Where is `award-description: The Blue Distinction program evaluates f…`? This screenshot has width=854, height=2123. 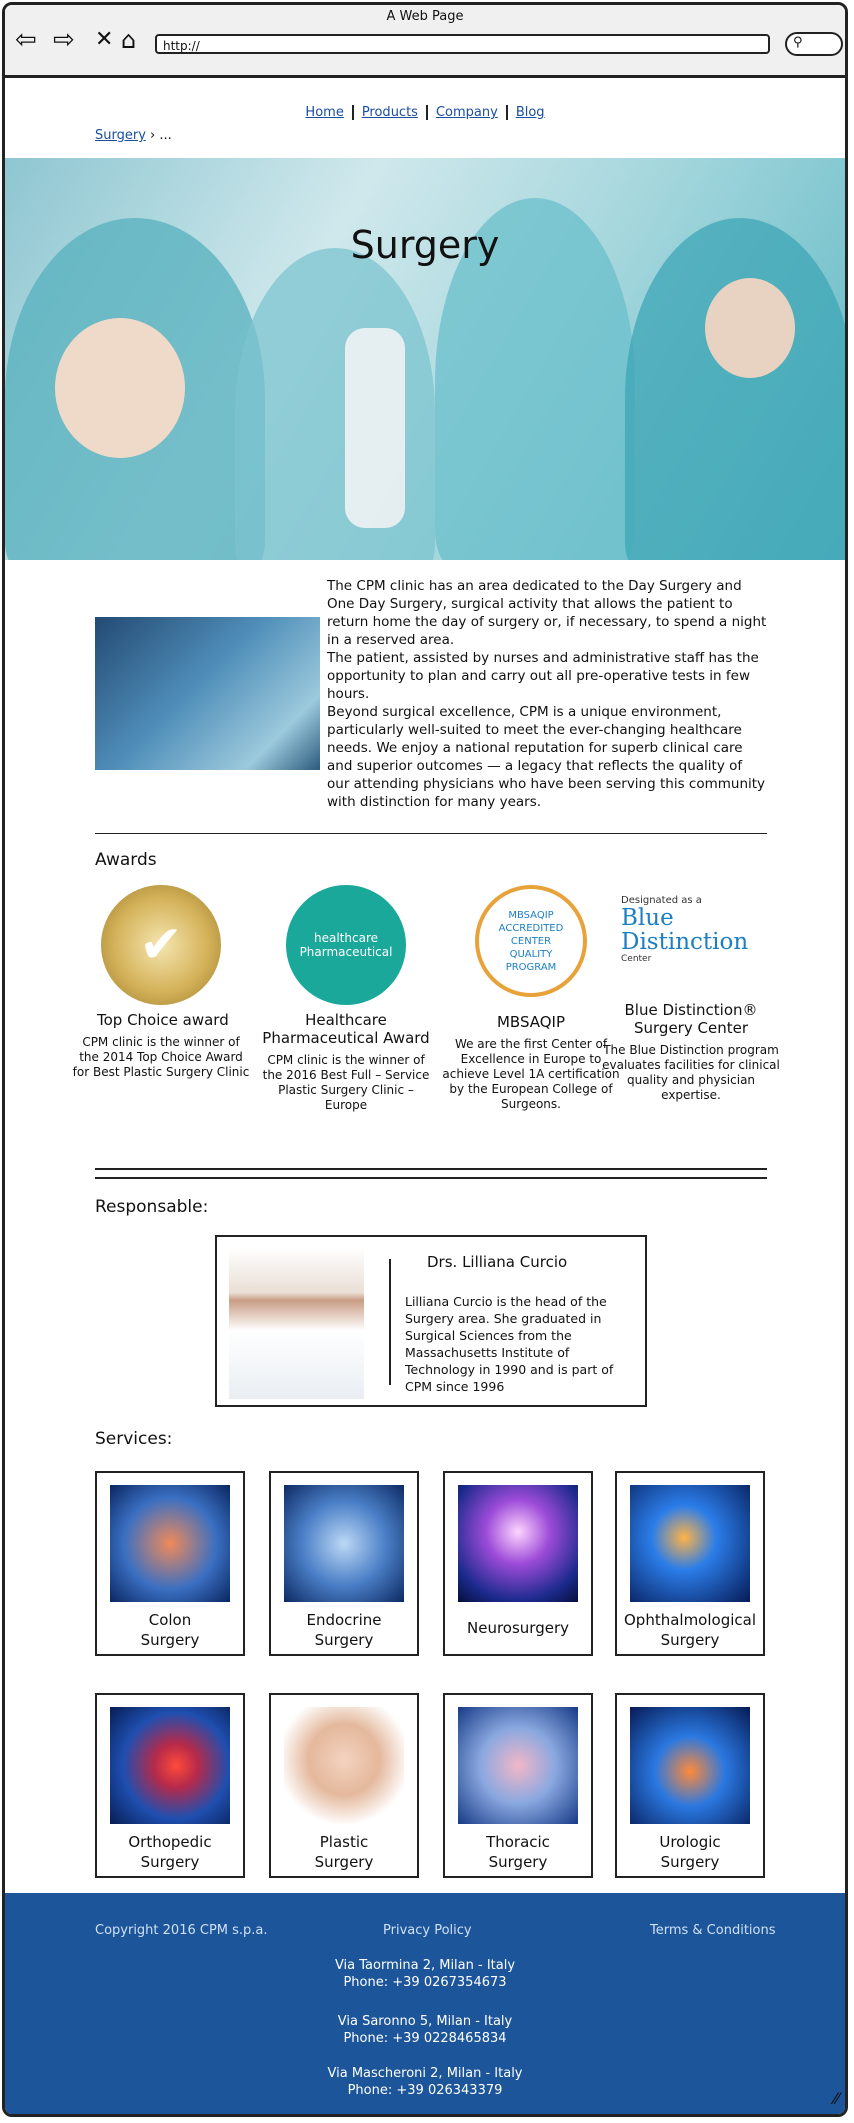 award-description: The Blue Distinction program evaluates f… is located at coordinates (691, 1072).